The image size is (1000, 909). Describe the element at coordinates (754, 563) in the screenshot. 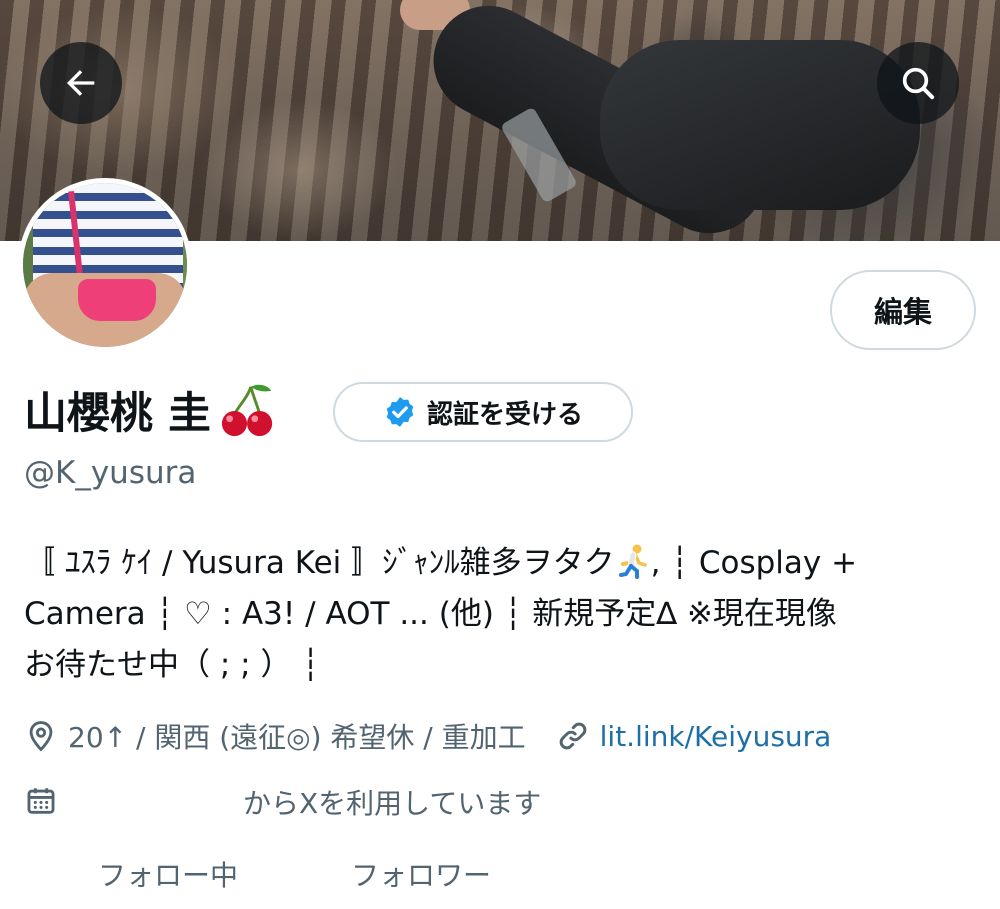

I see `bio-text-1b: , ┆ Cosplay +` at that location.